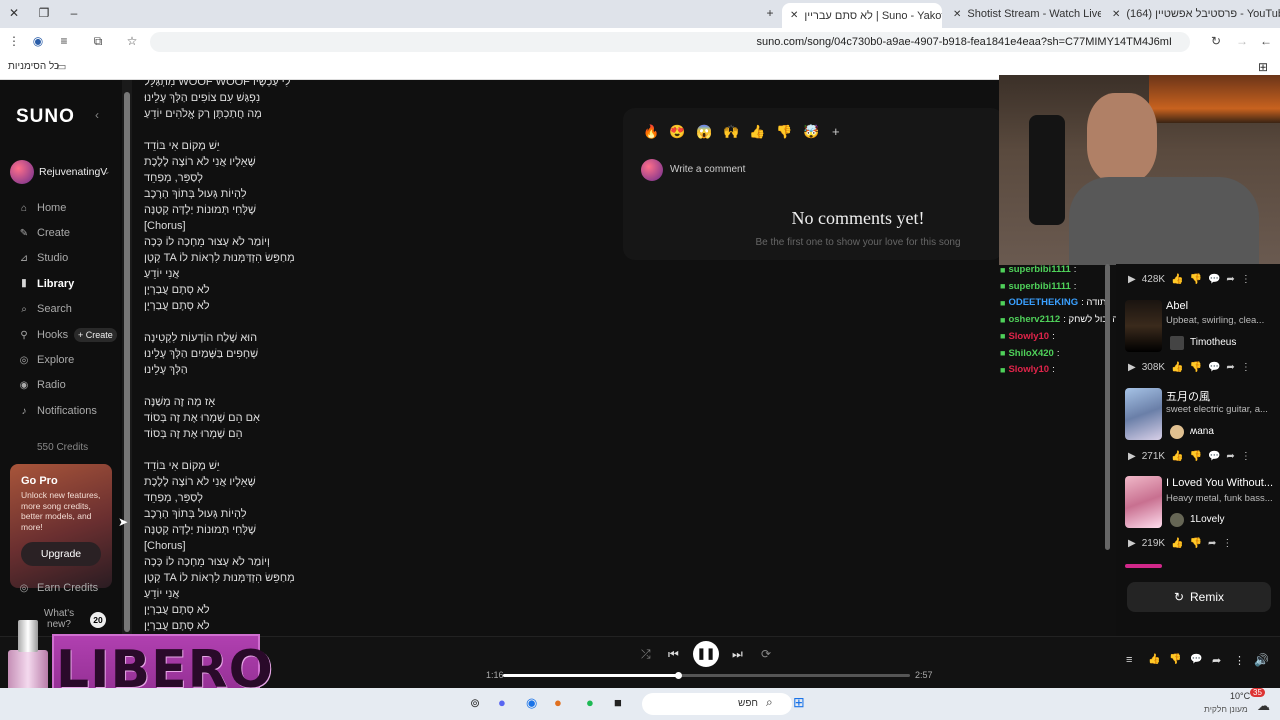 This screenshot has width=1280, height=720. Describe the element at coordinates (677, 132) in the screenshot. I see `reaction-love-icon: 😍` at that location.